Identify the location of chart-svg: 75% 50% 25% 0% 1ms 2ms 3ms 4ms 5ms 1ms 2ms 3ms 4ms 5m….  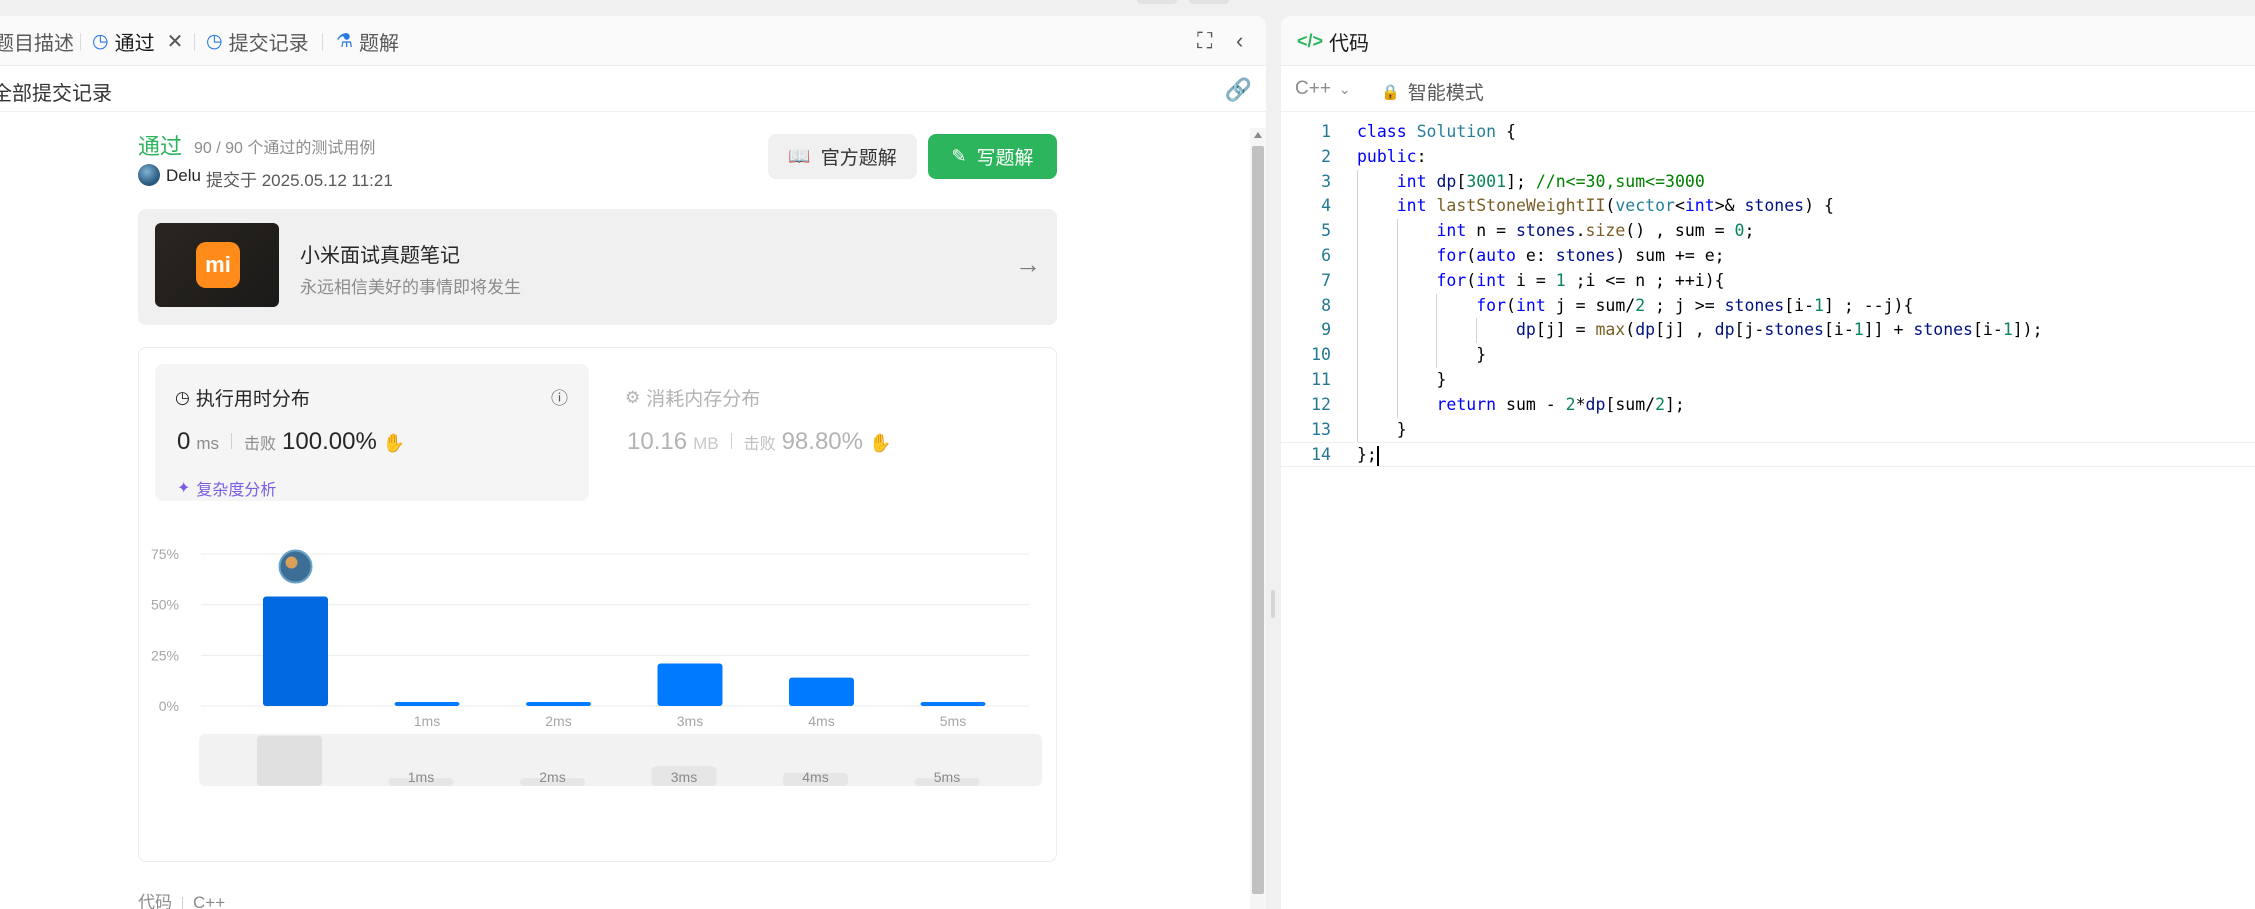
(596, 666).